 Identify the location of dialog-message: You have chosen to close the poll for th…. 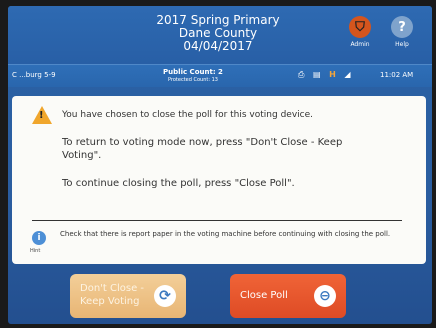
(187, 115).